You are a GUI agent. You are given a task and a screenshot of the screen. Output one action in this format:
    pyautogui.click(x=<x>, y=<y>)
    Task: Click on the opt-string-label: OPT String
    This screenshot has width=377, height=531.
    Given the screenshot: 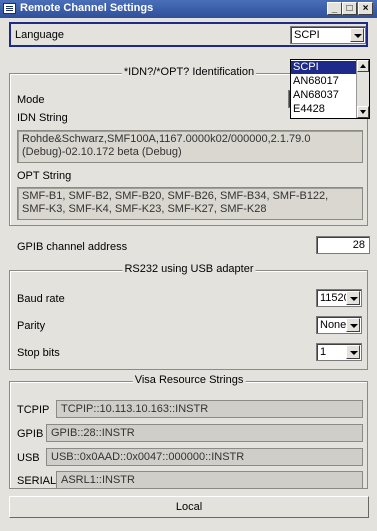 What is the action you would take?
    pyautogui.click(x=44, y=176)
    